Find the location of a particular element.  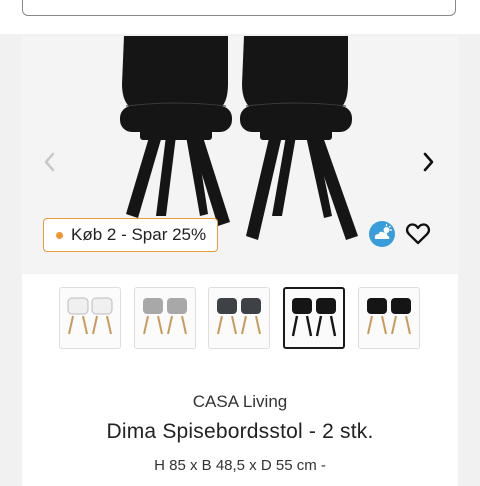

chevron-left-icon is located at coordinates (50, 162).